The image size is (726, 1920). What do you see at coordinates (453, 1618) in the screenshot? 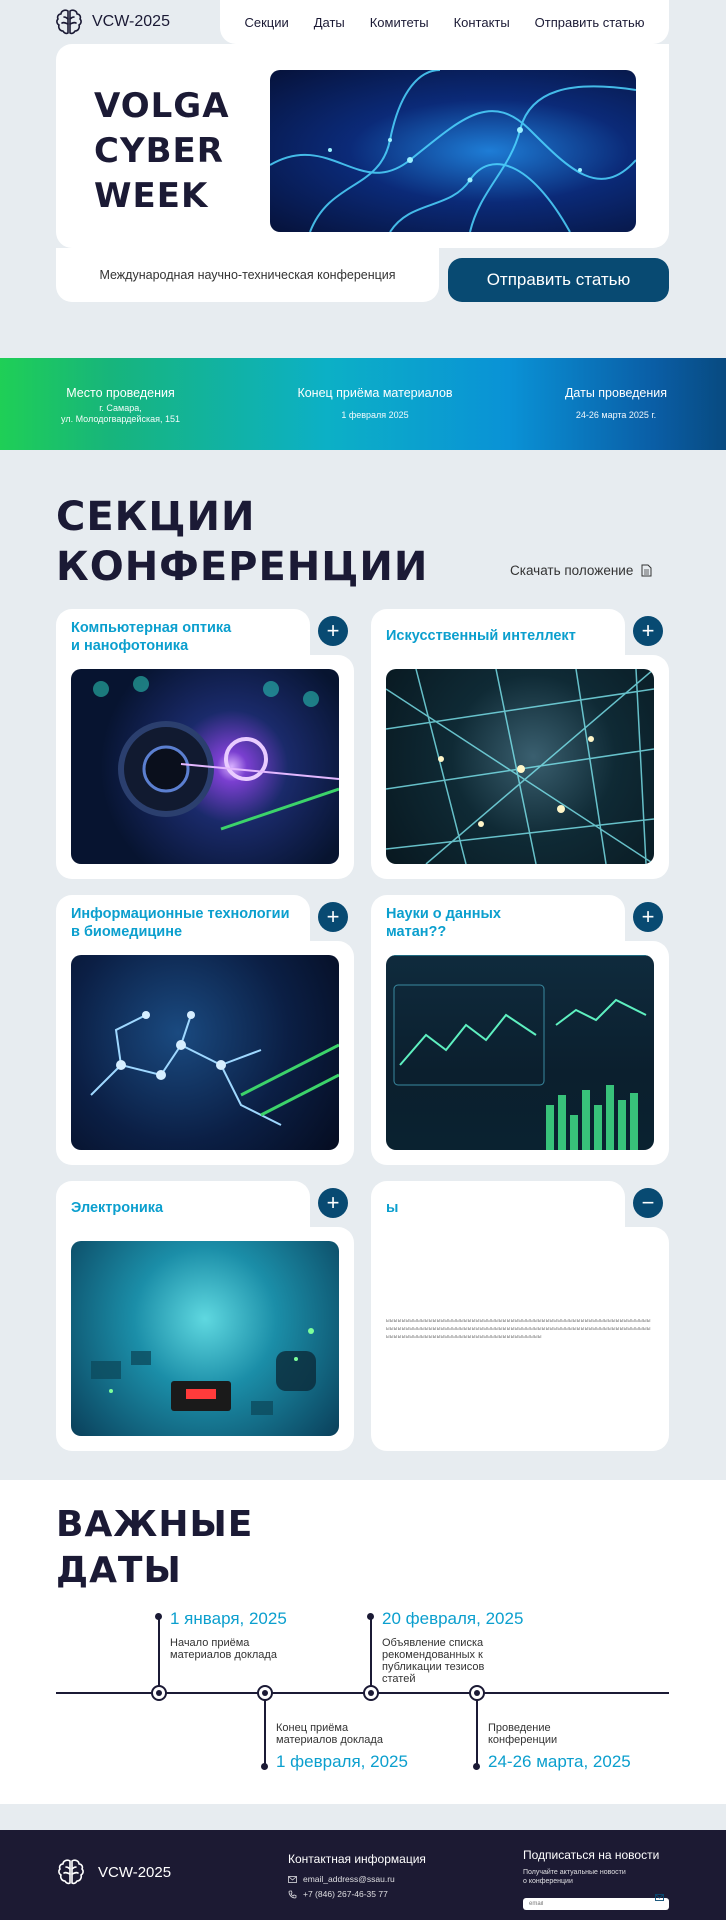
I see `timeline-date: 20 февраля, 2025` at bounding box center [453, 1618].